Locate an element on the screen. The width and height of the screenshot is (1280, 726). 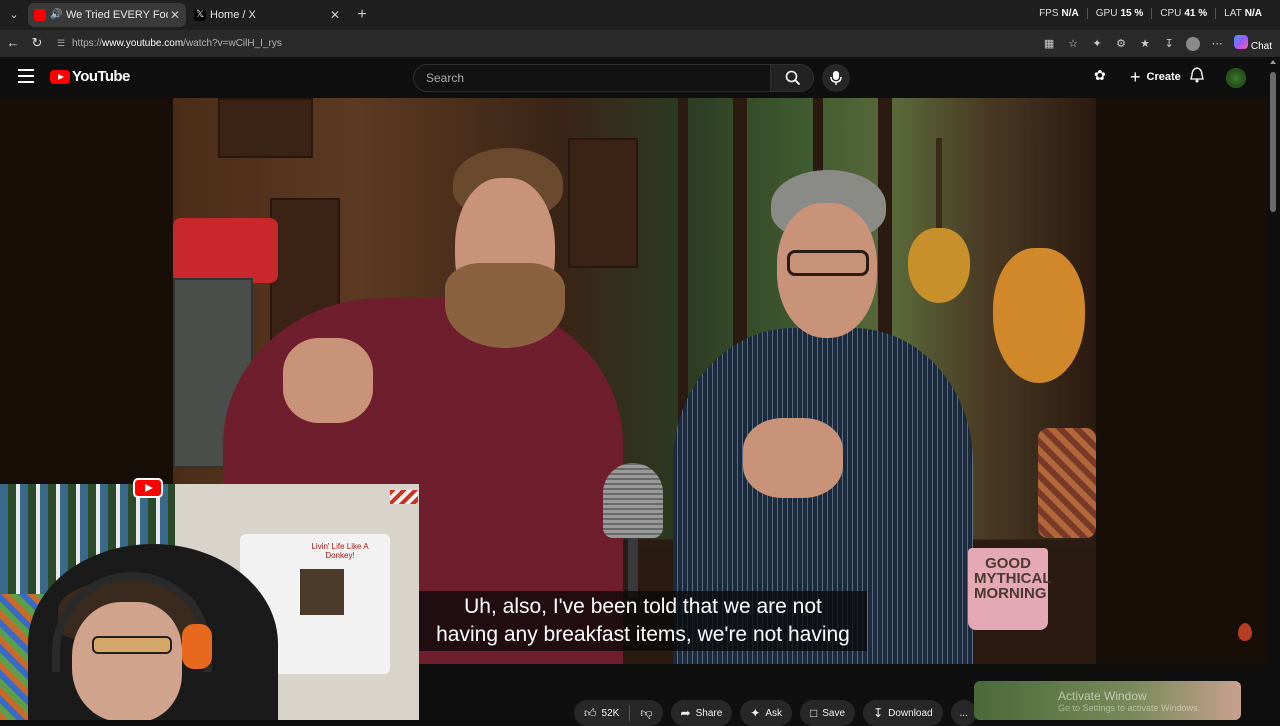
youtube-wordmark: YouTube is located at coordinates (101, 76).